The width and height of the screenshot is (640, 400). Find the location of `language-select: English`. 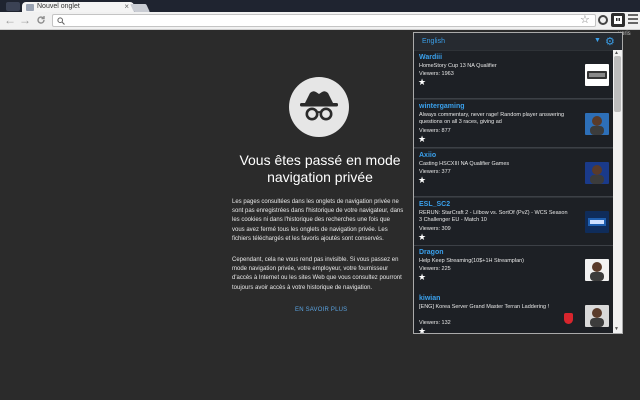

language-select: English is located at coordinates (433, 41).